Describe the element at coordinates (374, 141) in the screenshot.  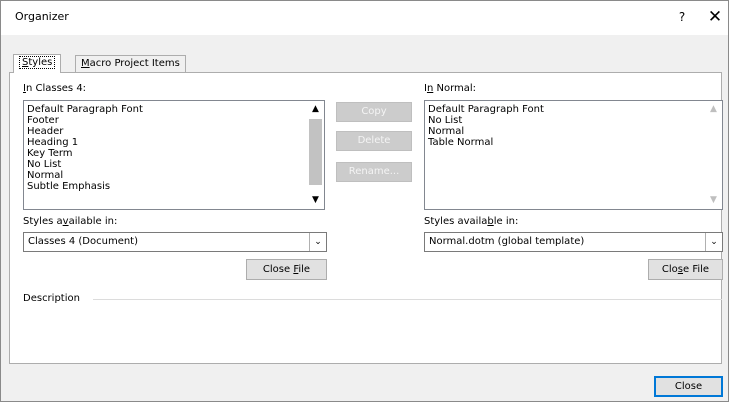
I see `delete-button: Delete` at that location.